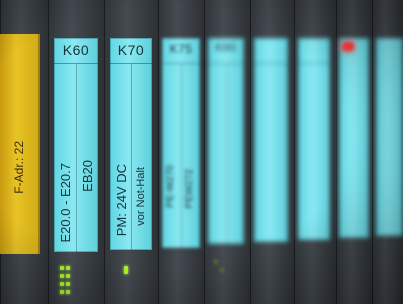 The image size is (403, 304). I want to click on k75-address-2: PEW272, so click(189, 188).